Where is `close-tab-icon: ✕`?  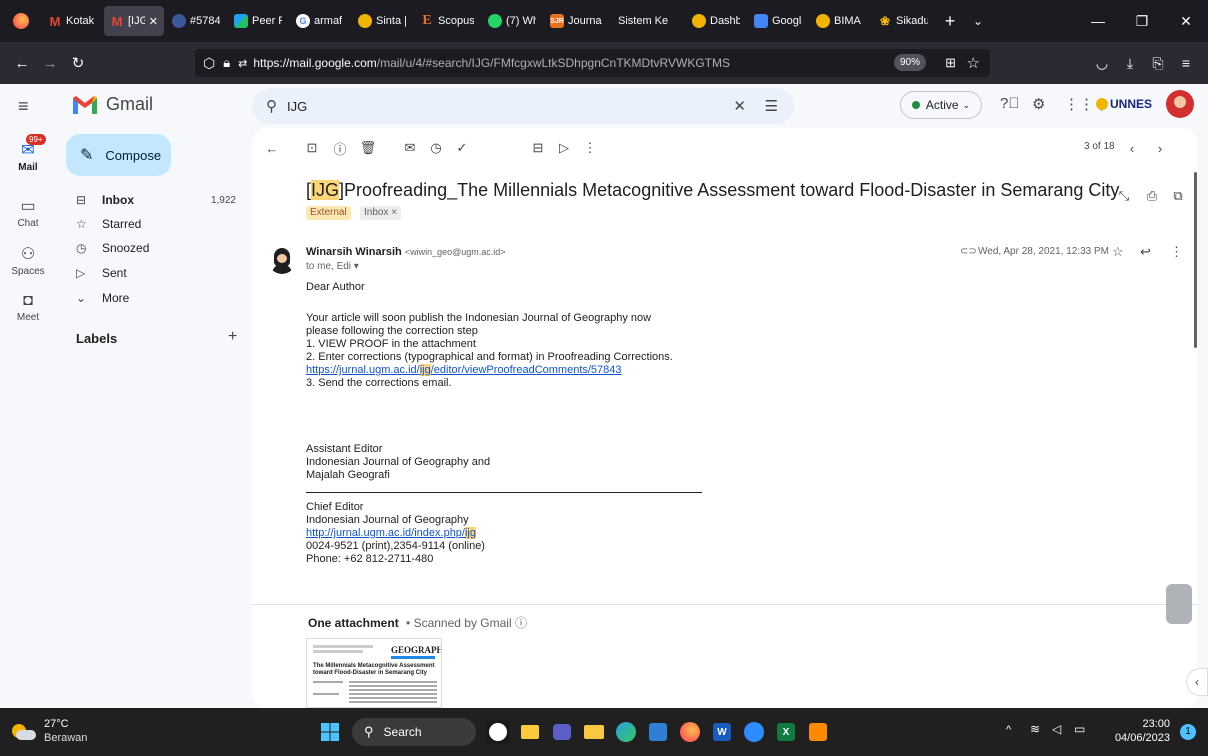 close-tab-icon: ✕ is located at coordinates (153, 21).